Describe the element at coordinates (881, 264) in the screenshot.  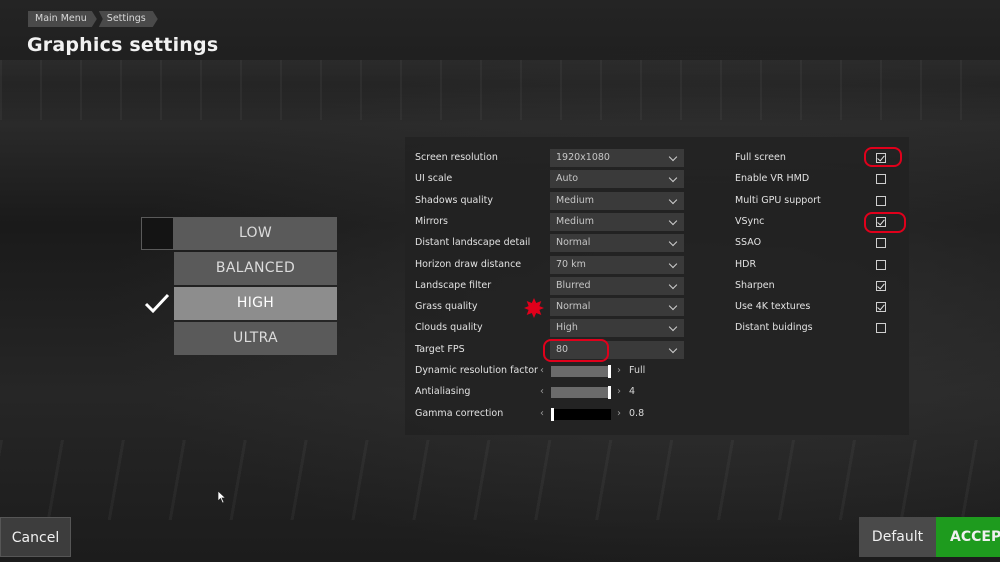
I see `hdr-checkbox` at that location.